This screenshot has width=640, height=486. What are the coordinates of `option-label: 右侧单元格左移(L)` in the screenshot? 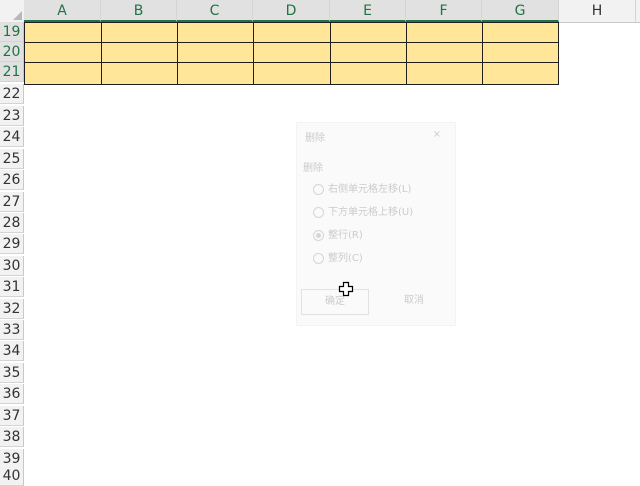 It's located at (370, 189).